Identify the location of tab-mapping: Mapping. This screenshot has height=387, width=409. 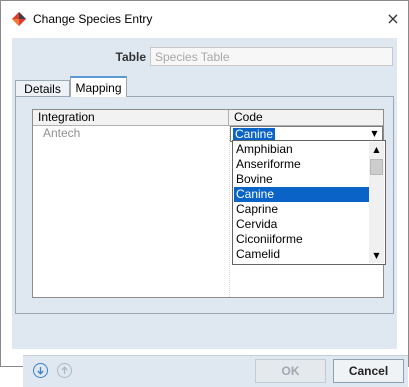
(98, 86).